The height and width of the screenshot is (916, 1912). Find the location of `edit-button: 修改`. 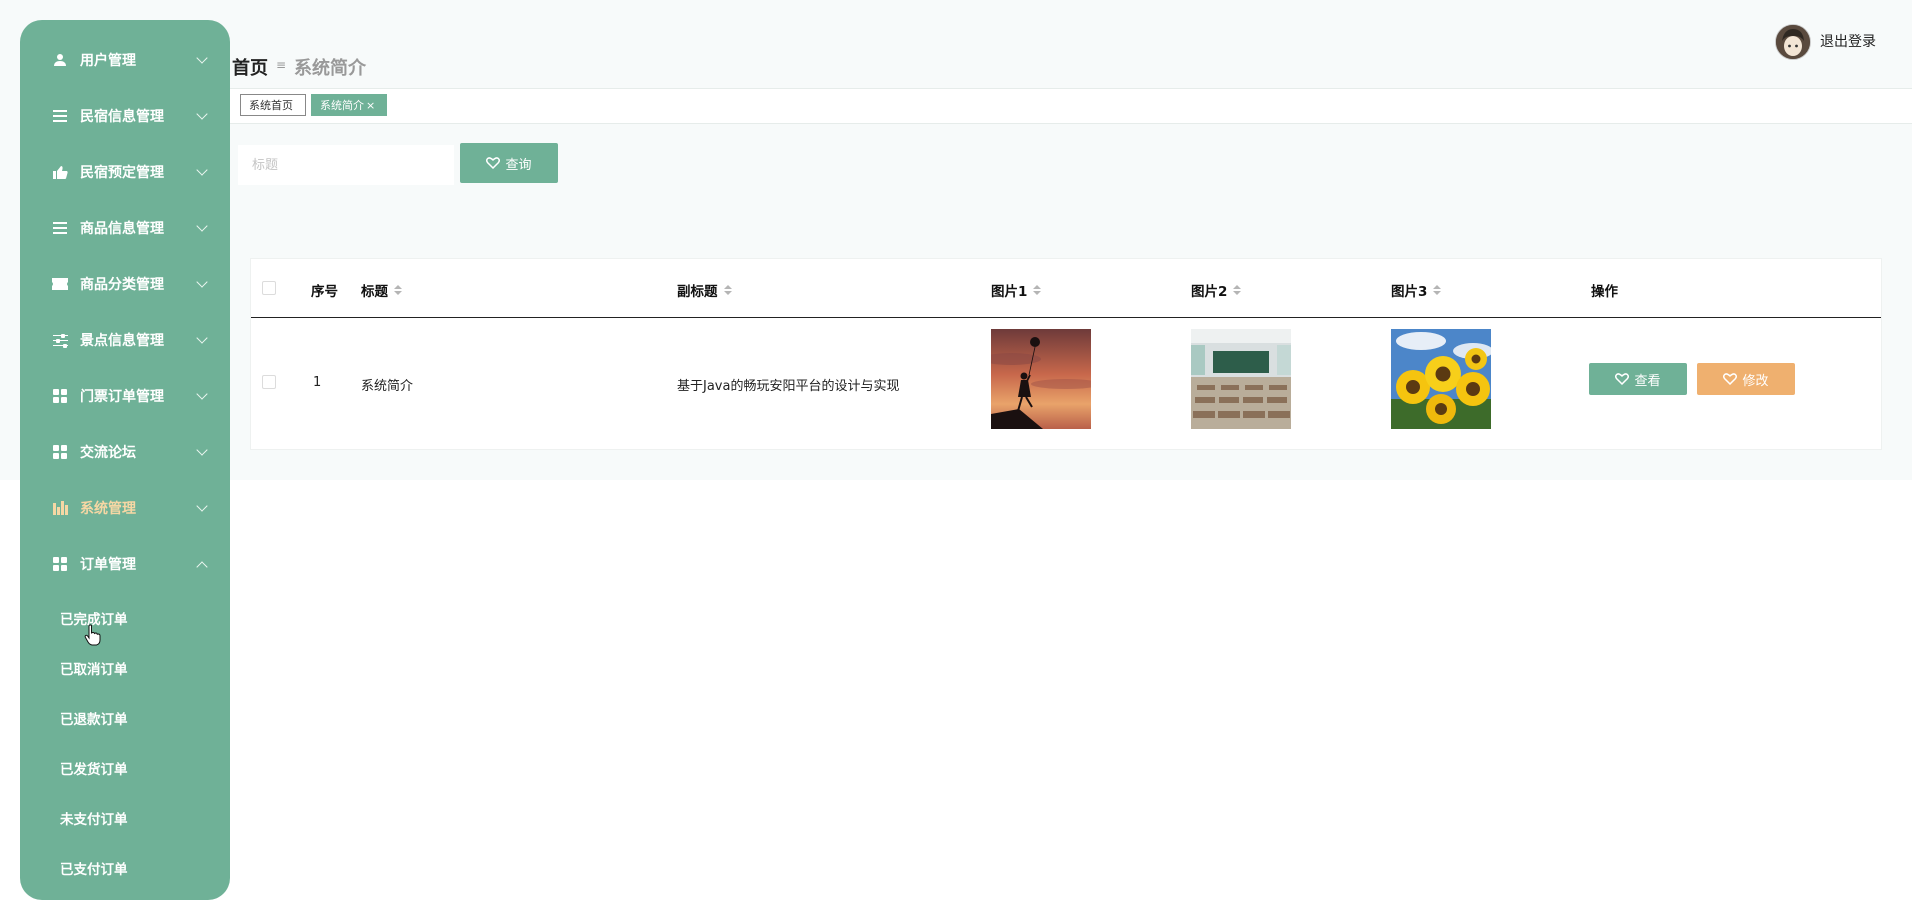

edit-button: 修改 is located at coordinates (1746, 379).